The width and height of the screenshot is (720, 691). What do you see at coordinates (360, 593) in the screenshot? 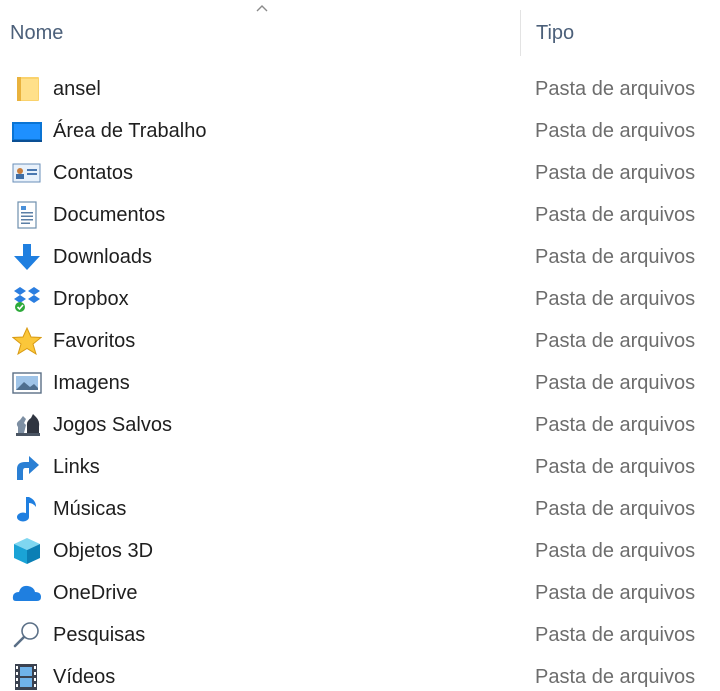
I see `file-row-onedrive: OneDrive Pasta de arquivos` at bounding box center [360, 593].